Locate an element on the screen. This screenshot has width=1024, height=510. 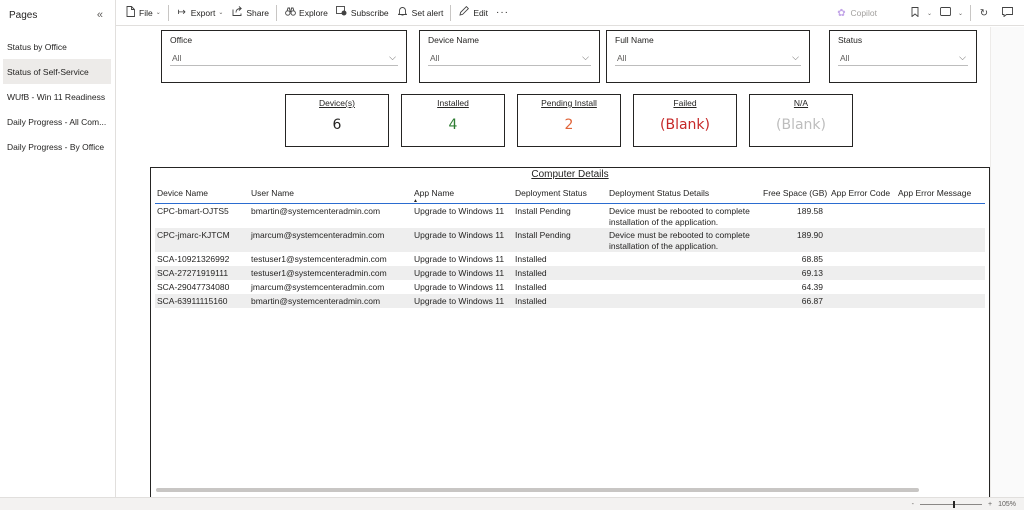
column-header-free-space-gb: Free Space (GB) is located at coordinates (795, 193).